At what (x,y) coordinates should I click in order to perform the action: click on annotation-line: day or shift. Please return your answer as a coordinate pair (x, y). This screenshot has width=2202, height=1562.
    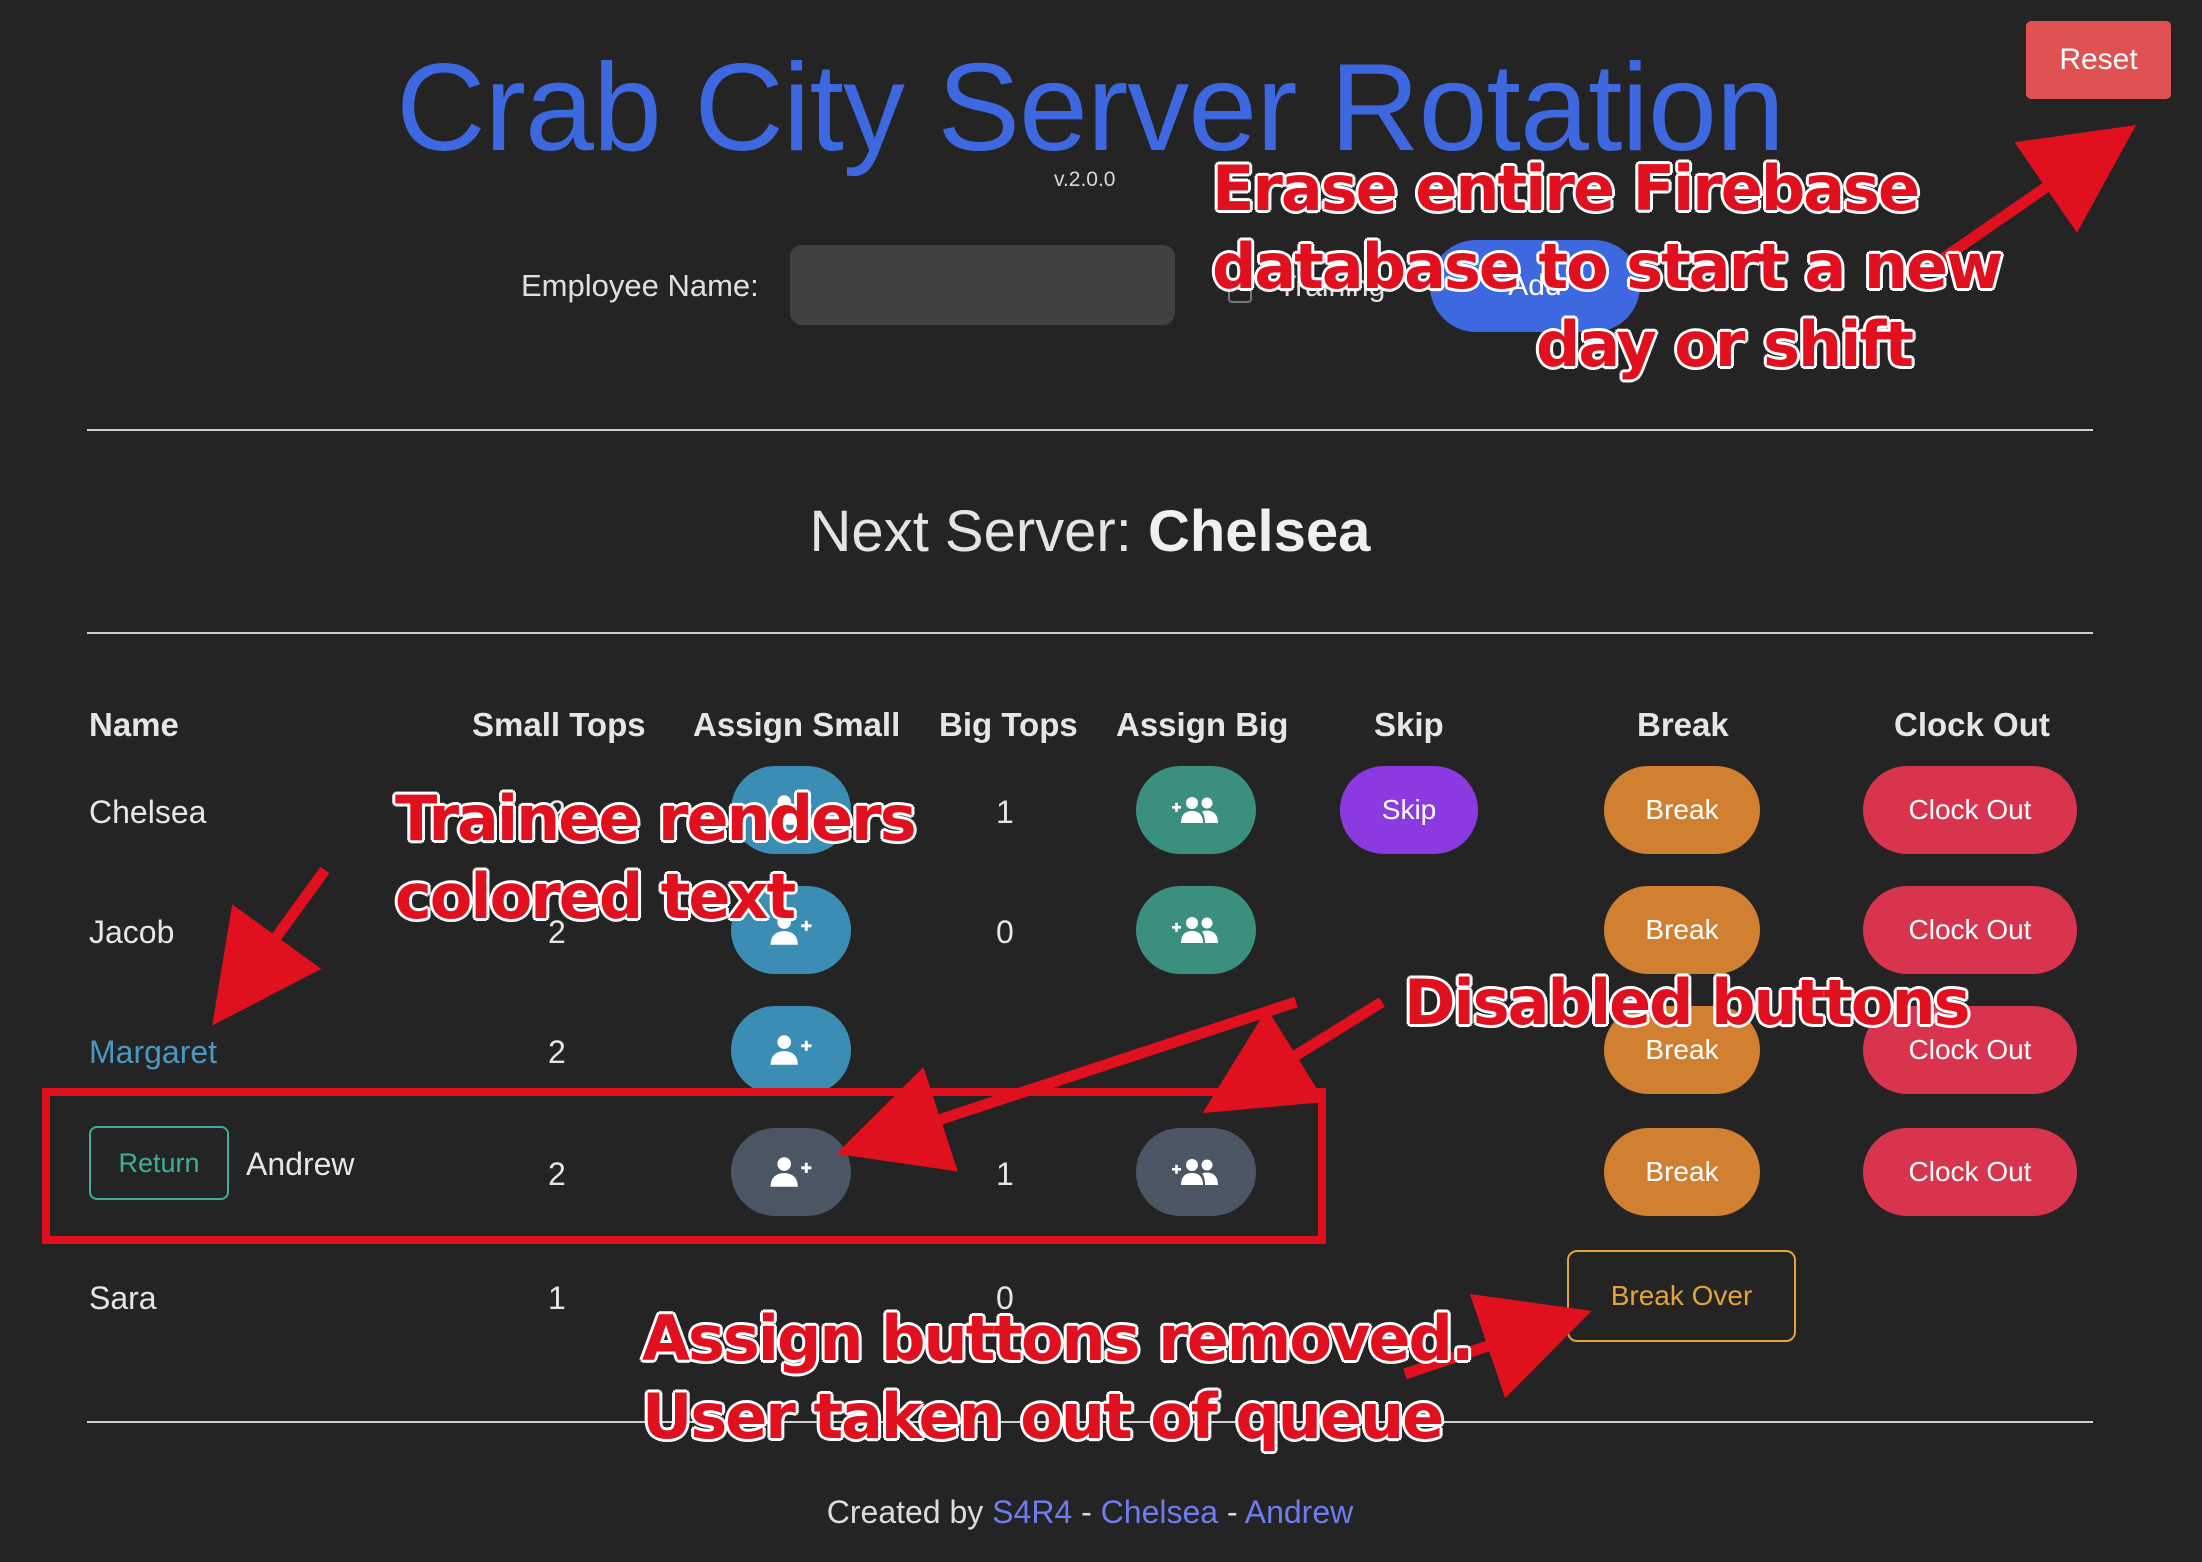
    Looking at the image, I should click on (1725, 344).